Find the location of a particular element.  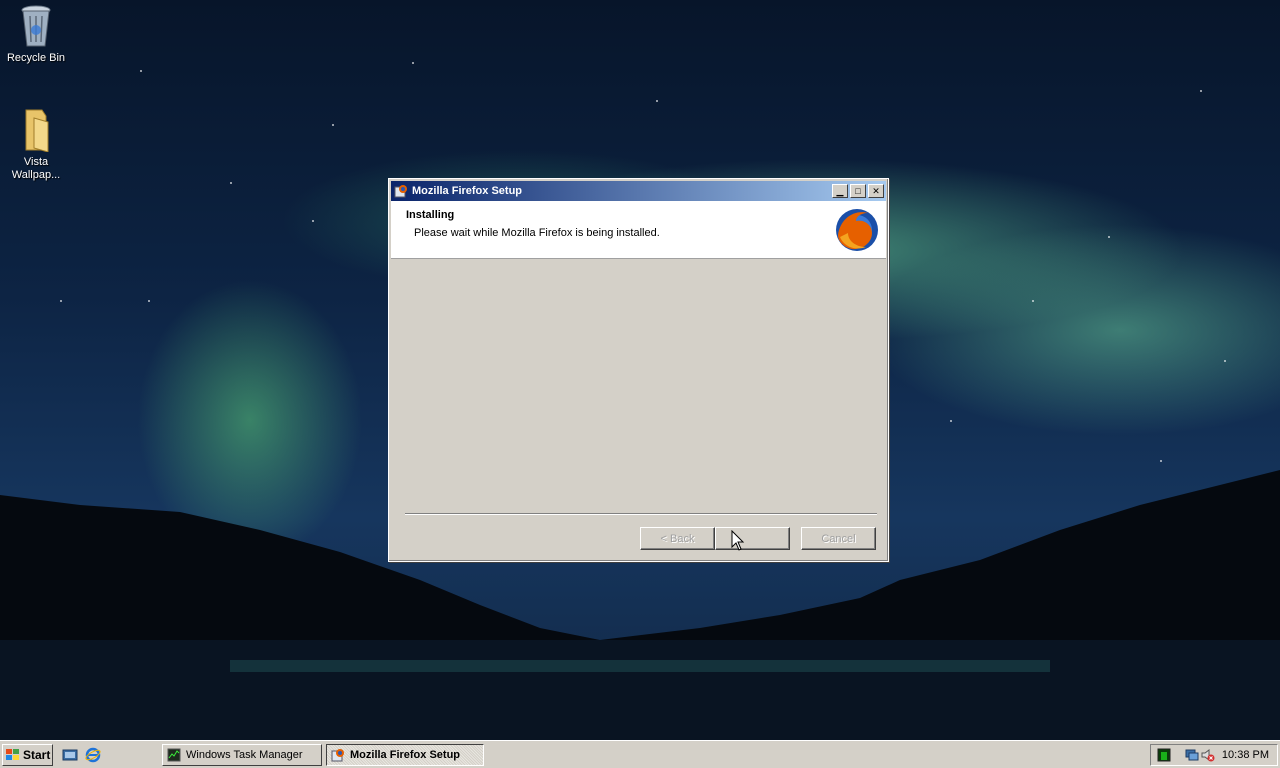

folder-icon is located at coordinates (37, 130).